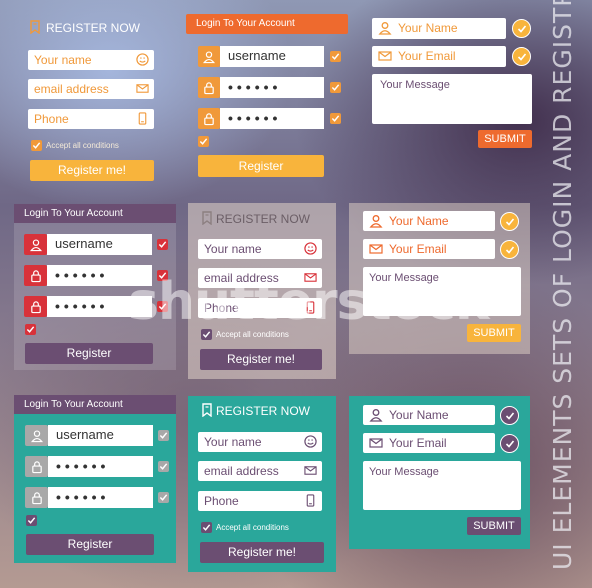 The width and height of the screenshot is (592, 588). What do you see at coordinates (35, 306) in the screenshot?
I see `lock-check-icon` at bounding box center [35, 306].